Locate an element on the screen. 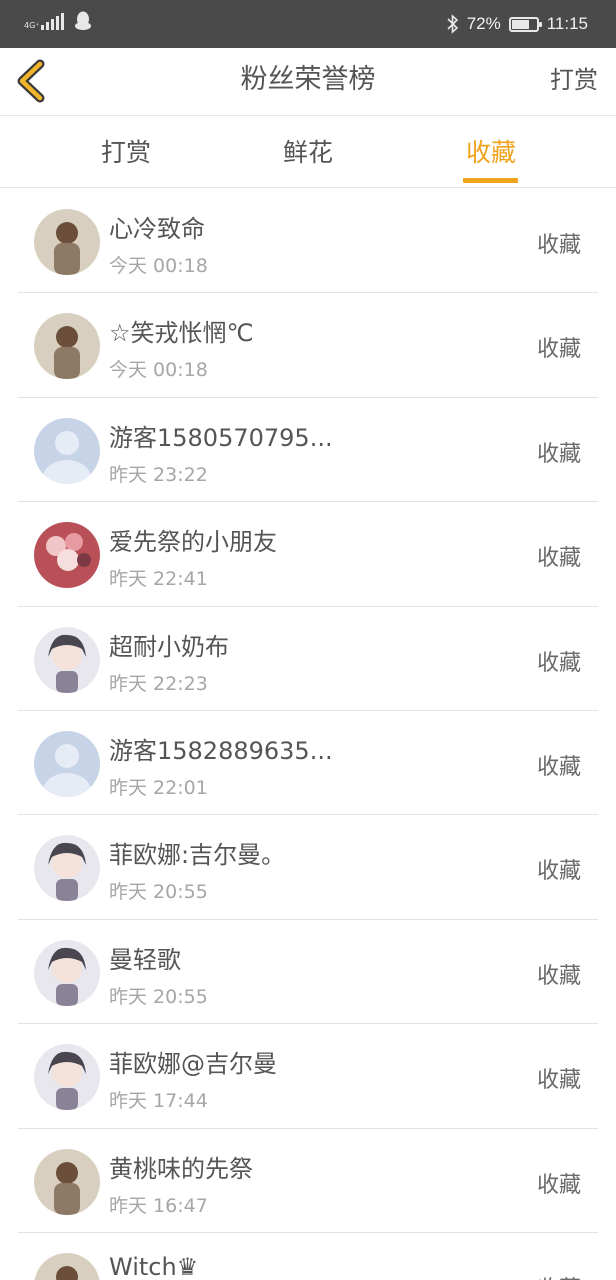 This screenshot has height=1280, width=616. fan-time: 昨天 23:22 is located at coordinates (158, 474).